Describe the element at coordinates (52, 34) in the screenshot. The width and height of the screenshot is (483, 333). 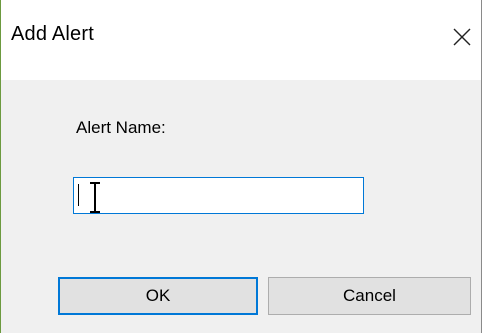
I see `dialog-title: Add Alert` at that location.